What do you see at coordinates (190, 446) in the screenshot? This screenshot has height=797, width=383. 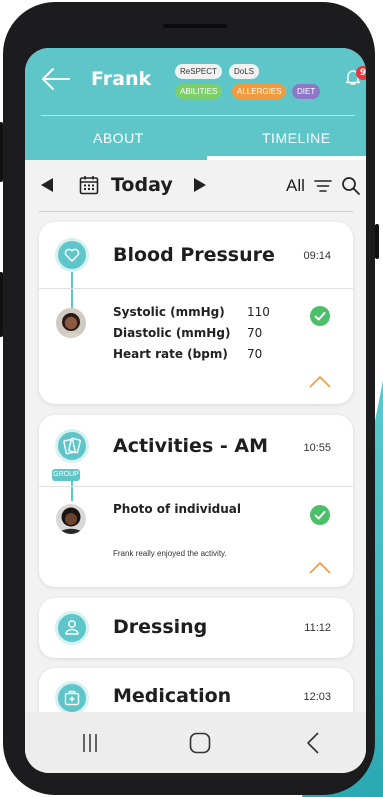 I see `card-title: Activities - AM` at bounding box center [190, 446].